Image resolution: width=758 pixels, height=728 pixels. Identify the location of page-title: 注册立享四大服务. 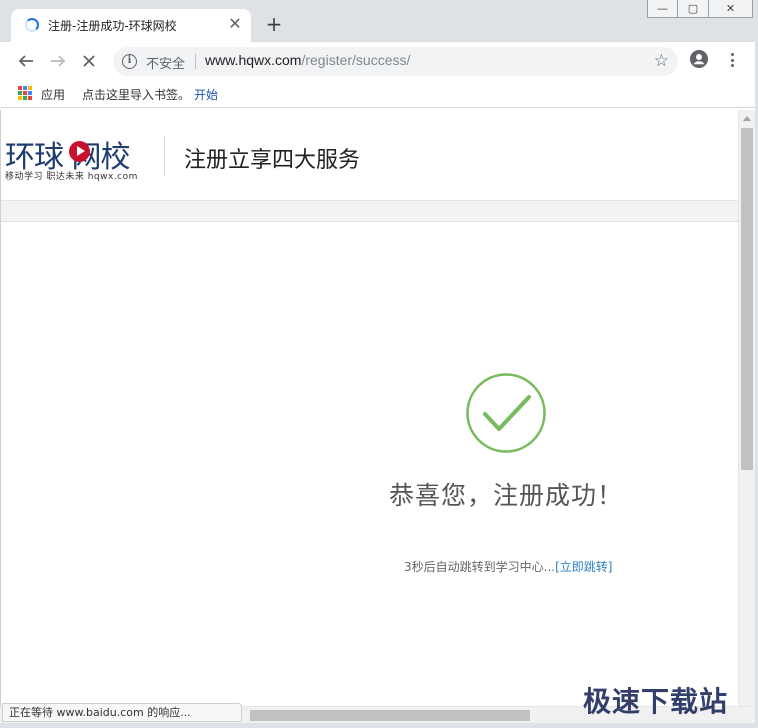
(272, 160).